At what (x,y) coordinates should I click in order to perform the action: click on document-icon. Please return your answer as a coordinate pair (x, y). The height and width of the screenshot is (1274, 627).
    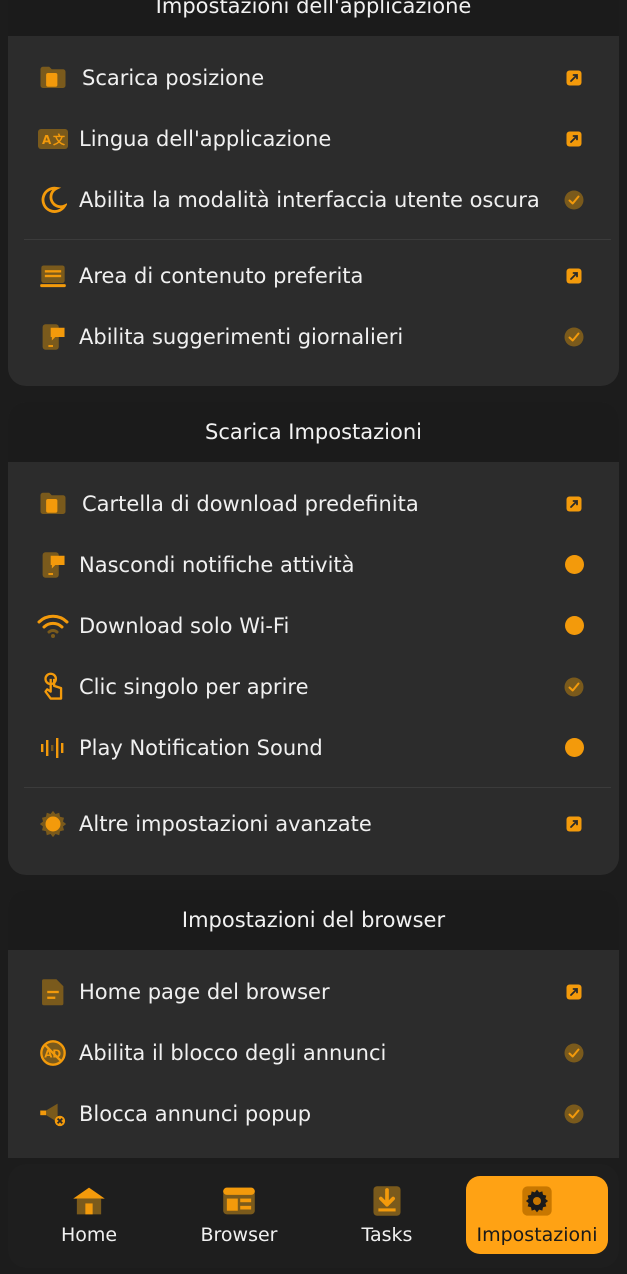
    Looking at the image, I should click on (53, 992).